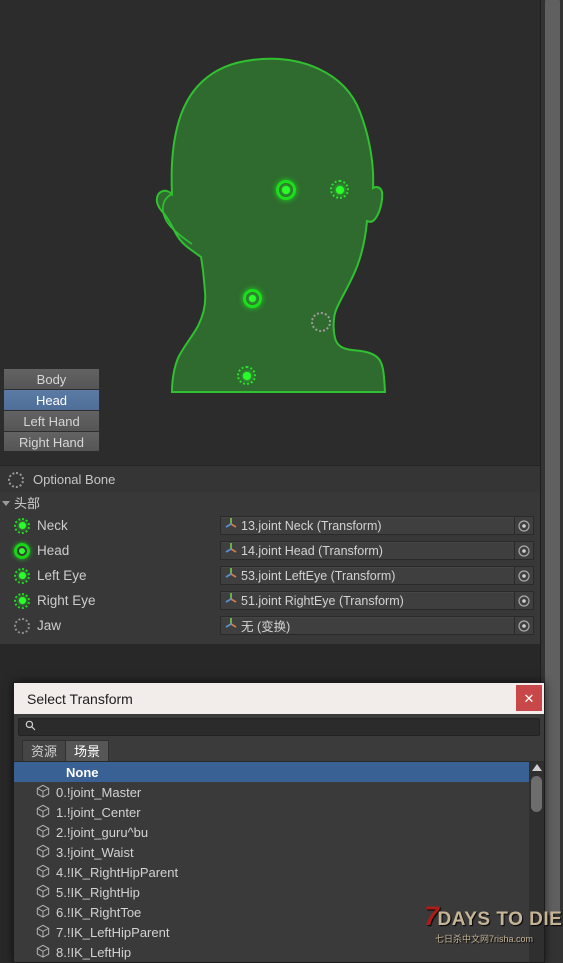  I want to click on bone-label-neck: Neck, so click(52, 525).